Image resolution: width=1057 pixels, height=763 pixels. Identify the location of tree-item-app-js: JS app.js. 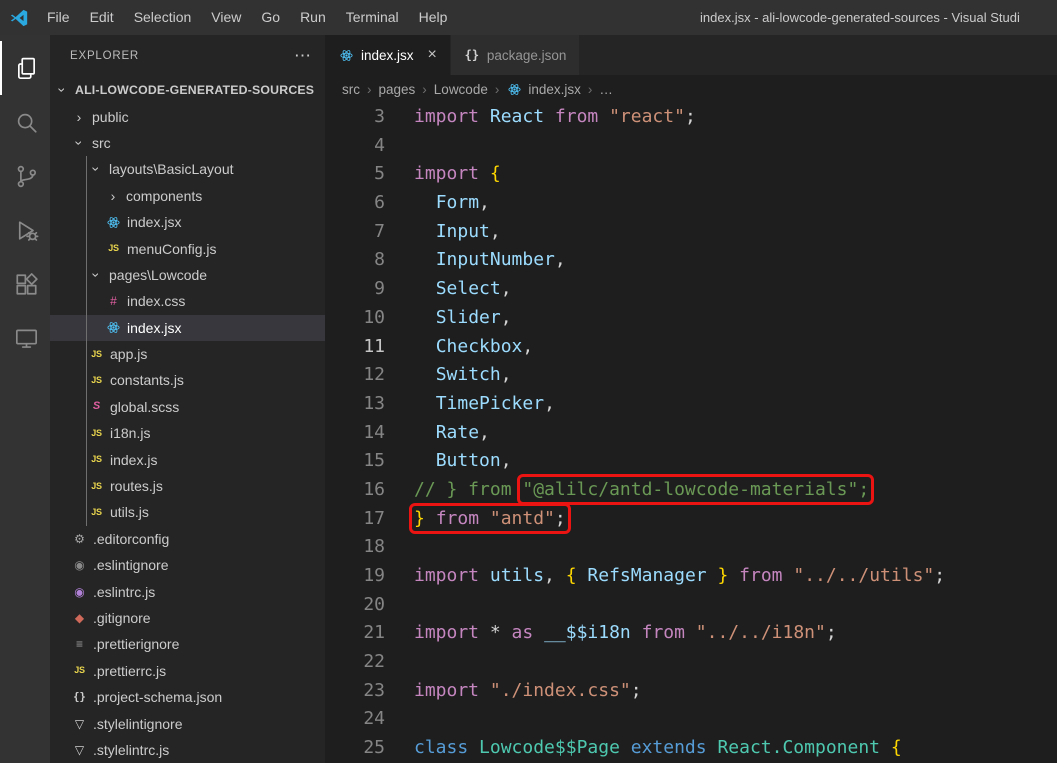
(187, 354).